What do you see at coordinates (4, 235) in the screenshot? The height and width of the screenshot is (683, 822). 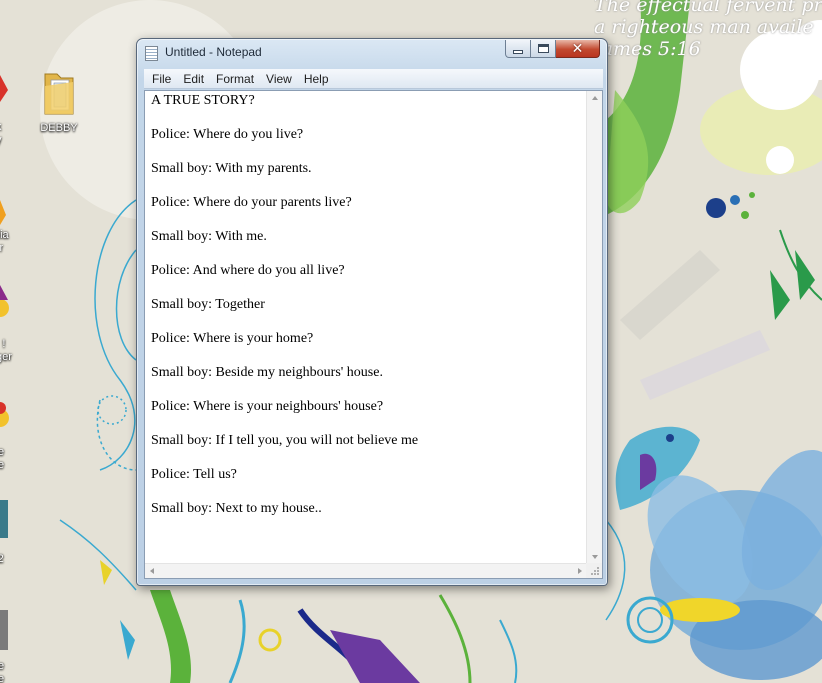 I see `desktop-icon-label: dia` at bounding box center [4, 235].